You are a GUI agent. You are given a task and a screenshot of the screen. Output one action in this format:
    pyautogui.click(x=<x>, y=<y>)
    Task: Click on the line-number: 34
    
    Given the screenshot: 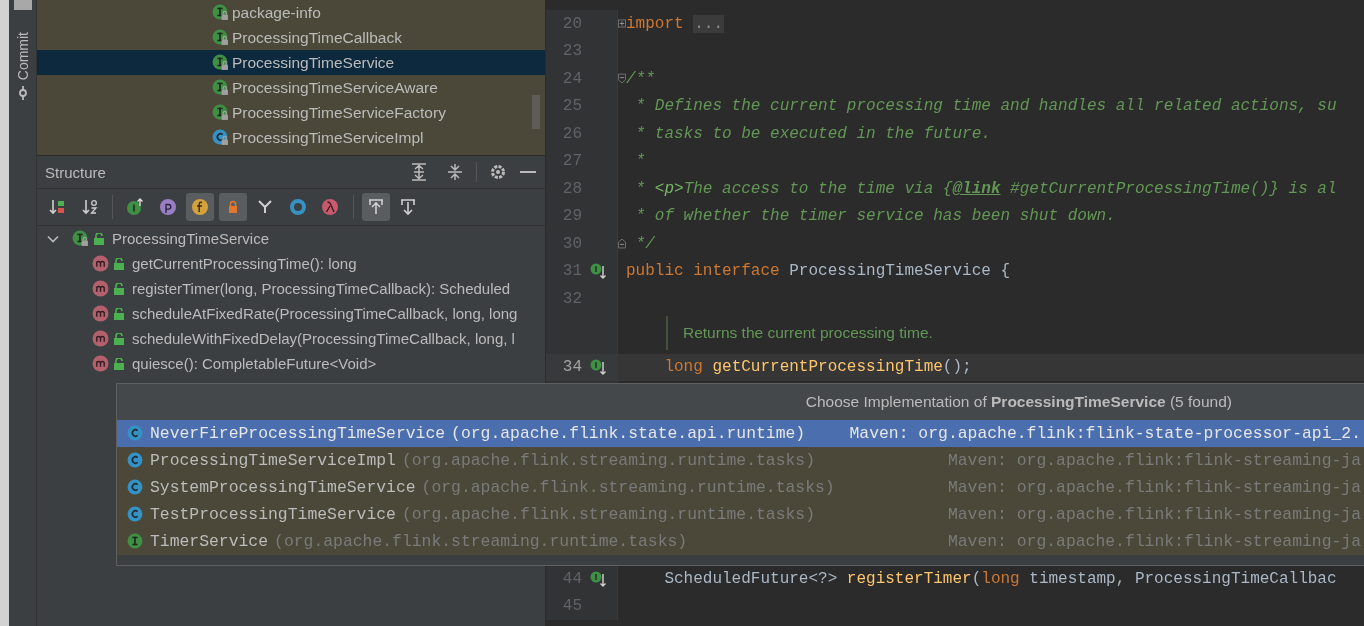 What is the action you would take?
    pyautogui.click(x=571, y=367)
    